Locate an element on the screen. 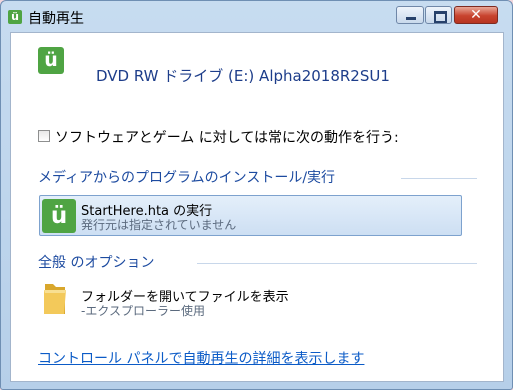 The image size is (513, 390). maximize-button is located at coordinates (438, 15).